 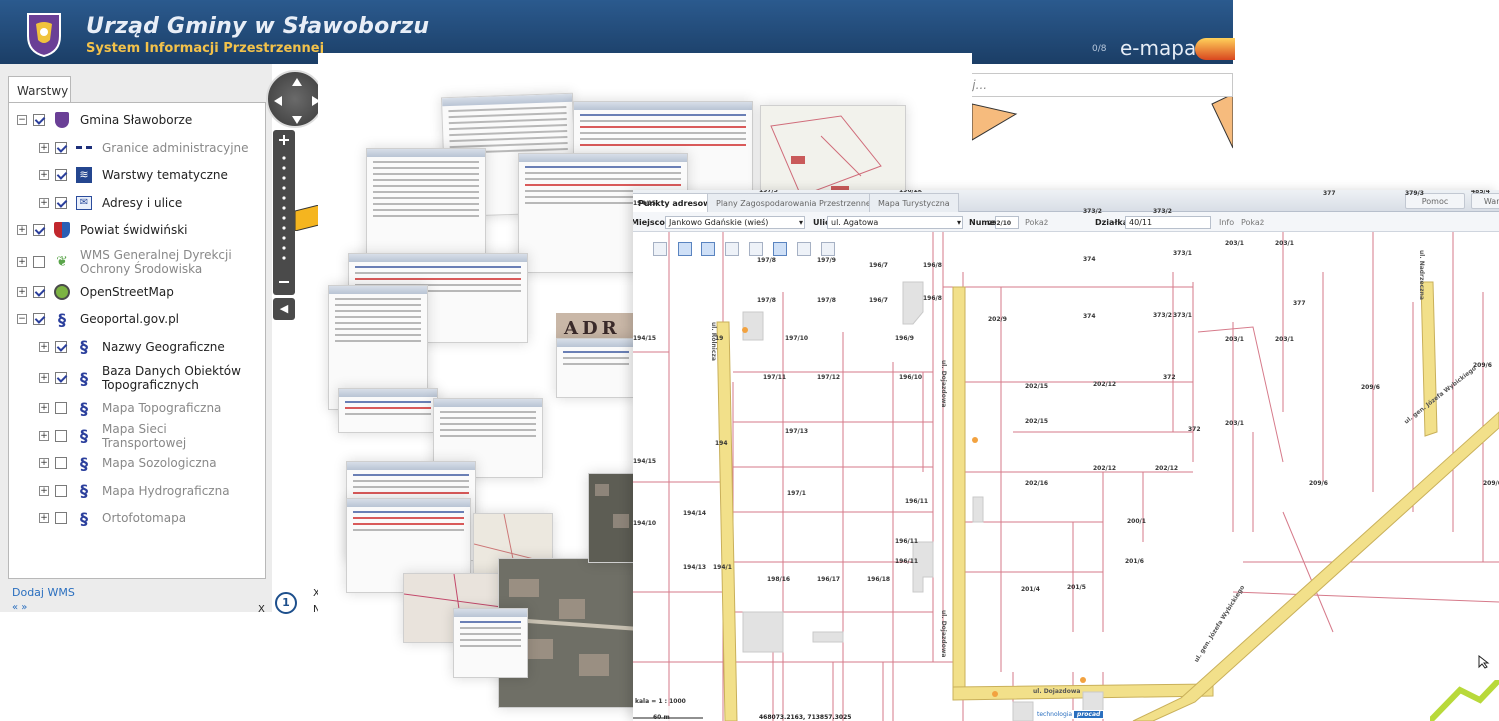 I want to click on layers-button: Warstwy, so click(x=1485, y=201).